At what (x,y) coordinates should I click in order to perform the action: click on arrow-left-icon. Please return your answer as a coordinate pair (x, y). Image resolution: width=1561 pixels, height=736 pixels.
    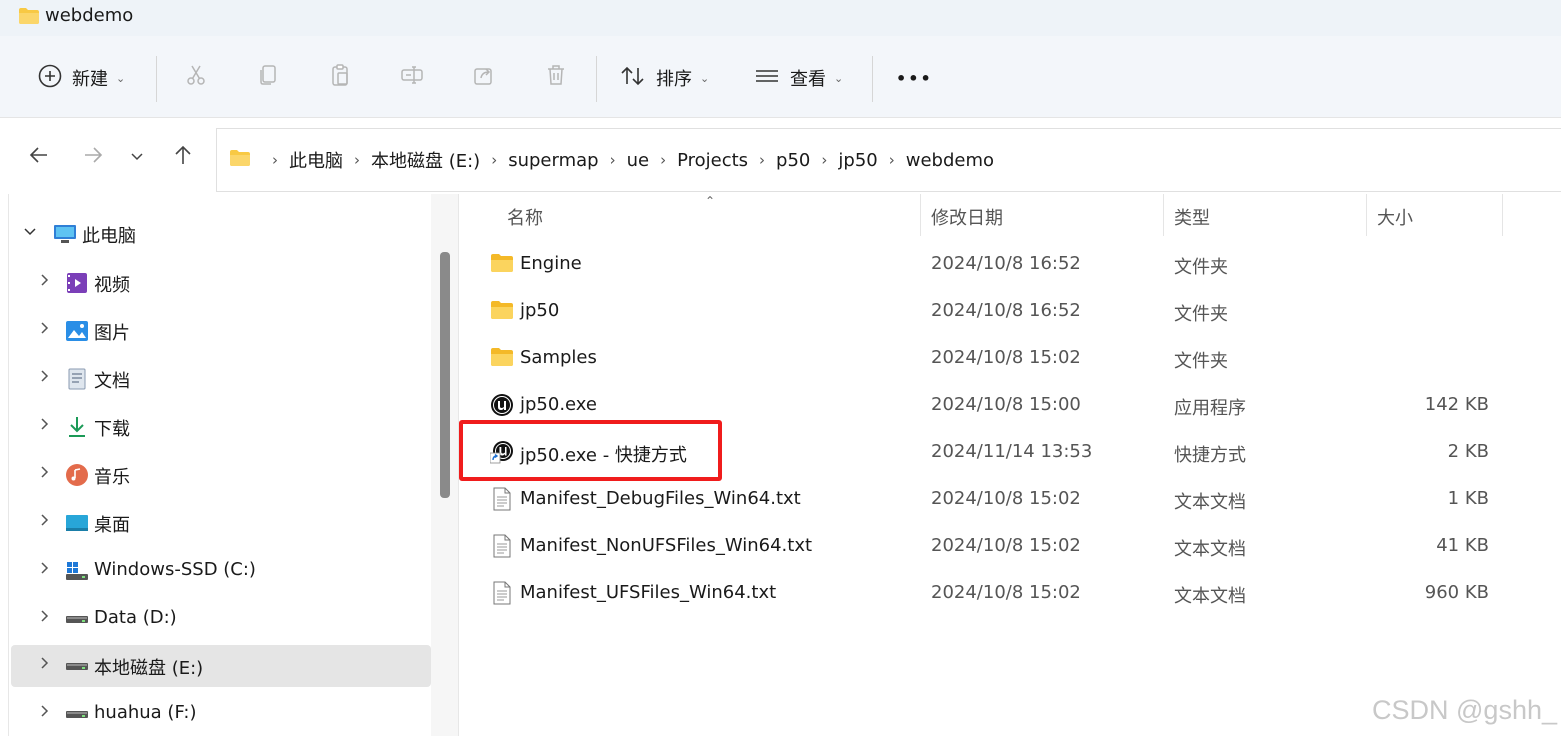
    Looking at the image, I should click on (39, 157).